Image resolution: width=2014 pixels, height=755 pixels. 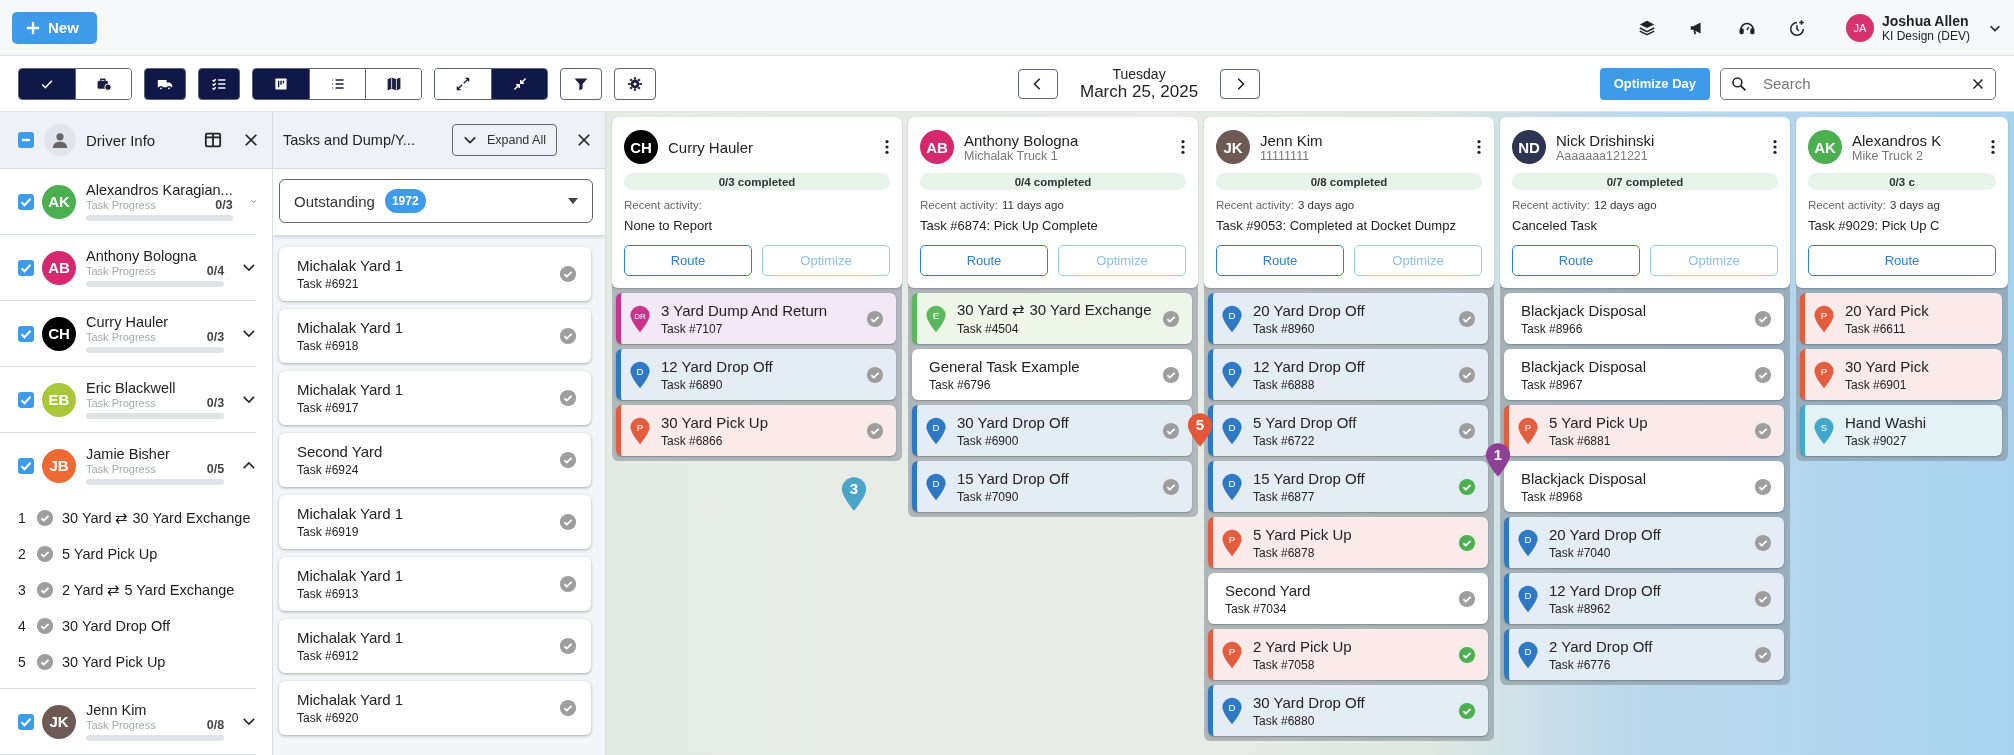 I want to click on task-card: Michalak Yard 1 Task #6912, so click(x=435, y=646).